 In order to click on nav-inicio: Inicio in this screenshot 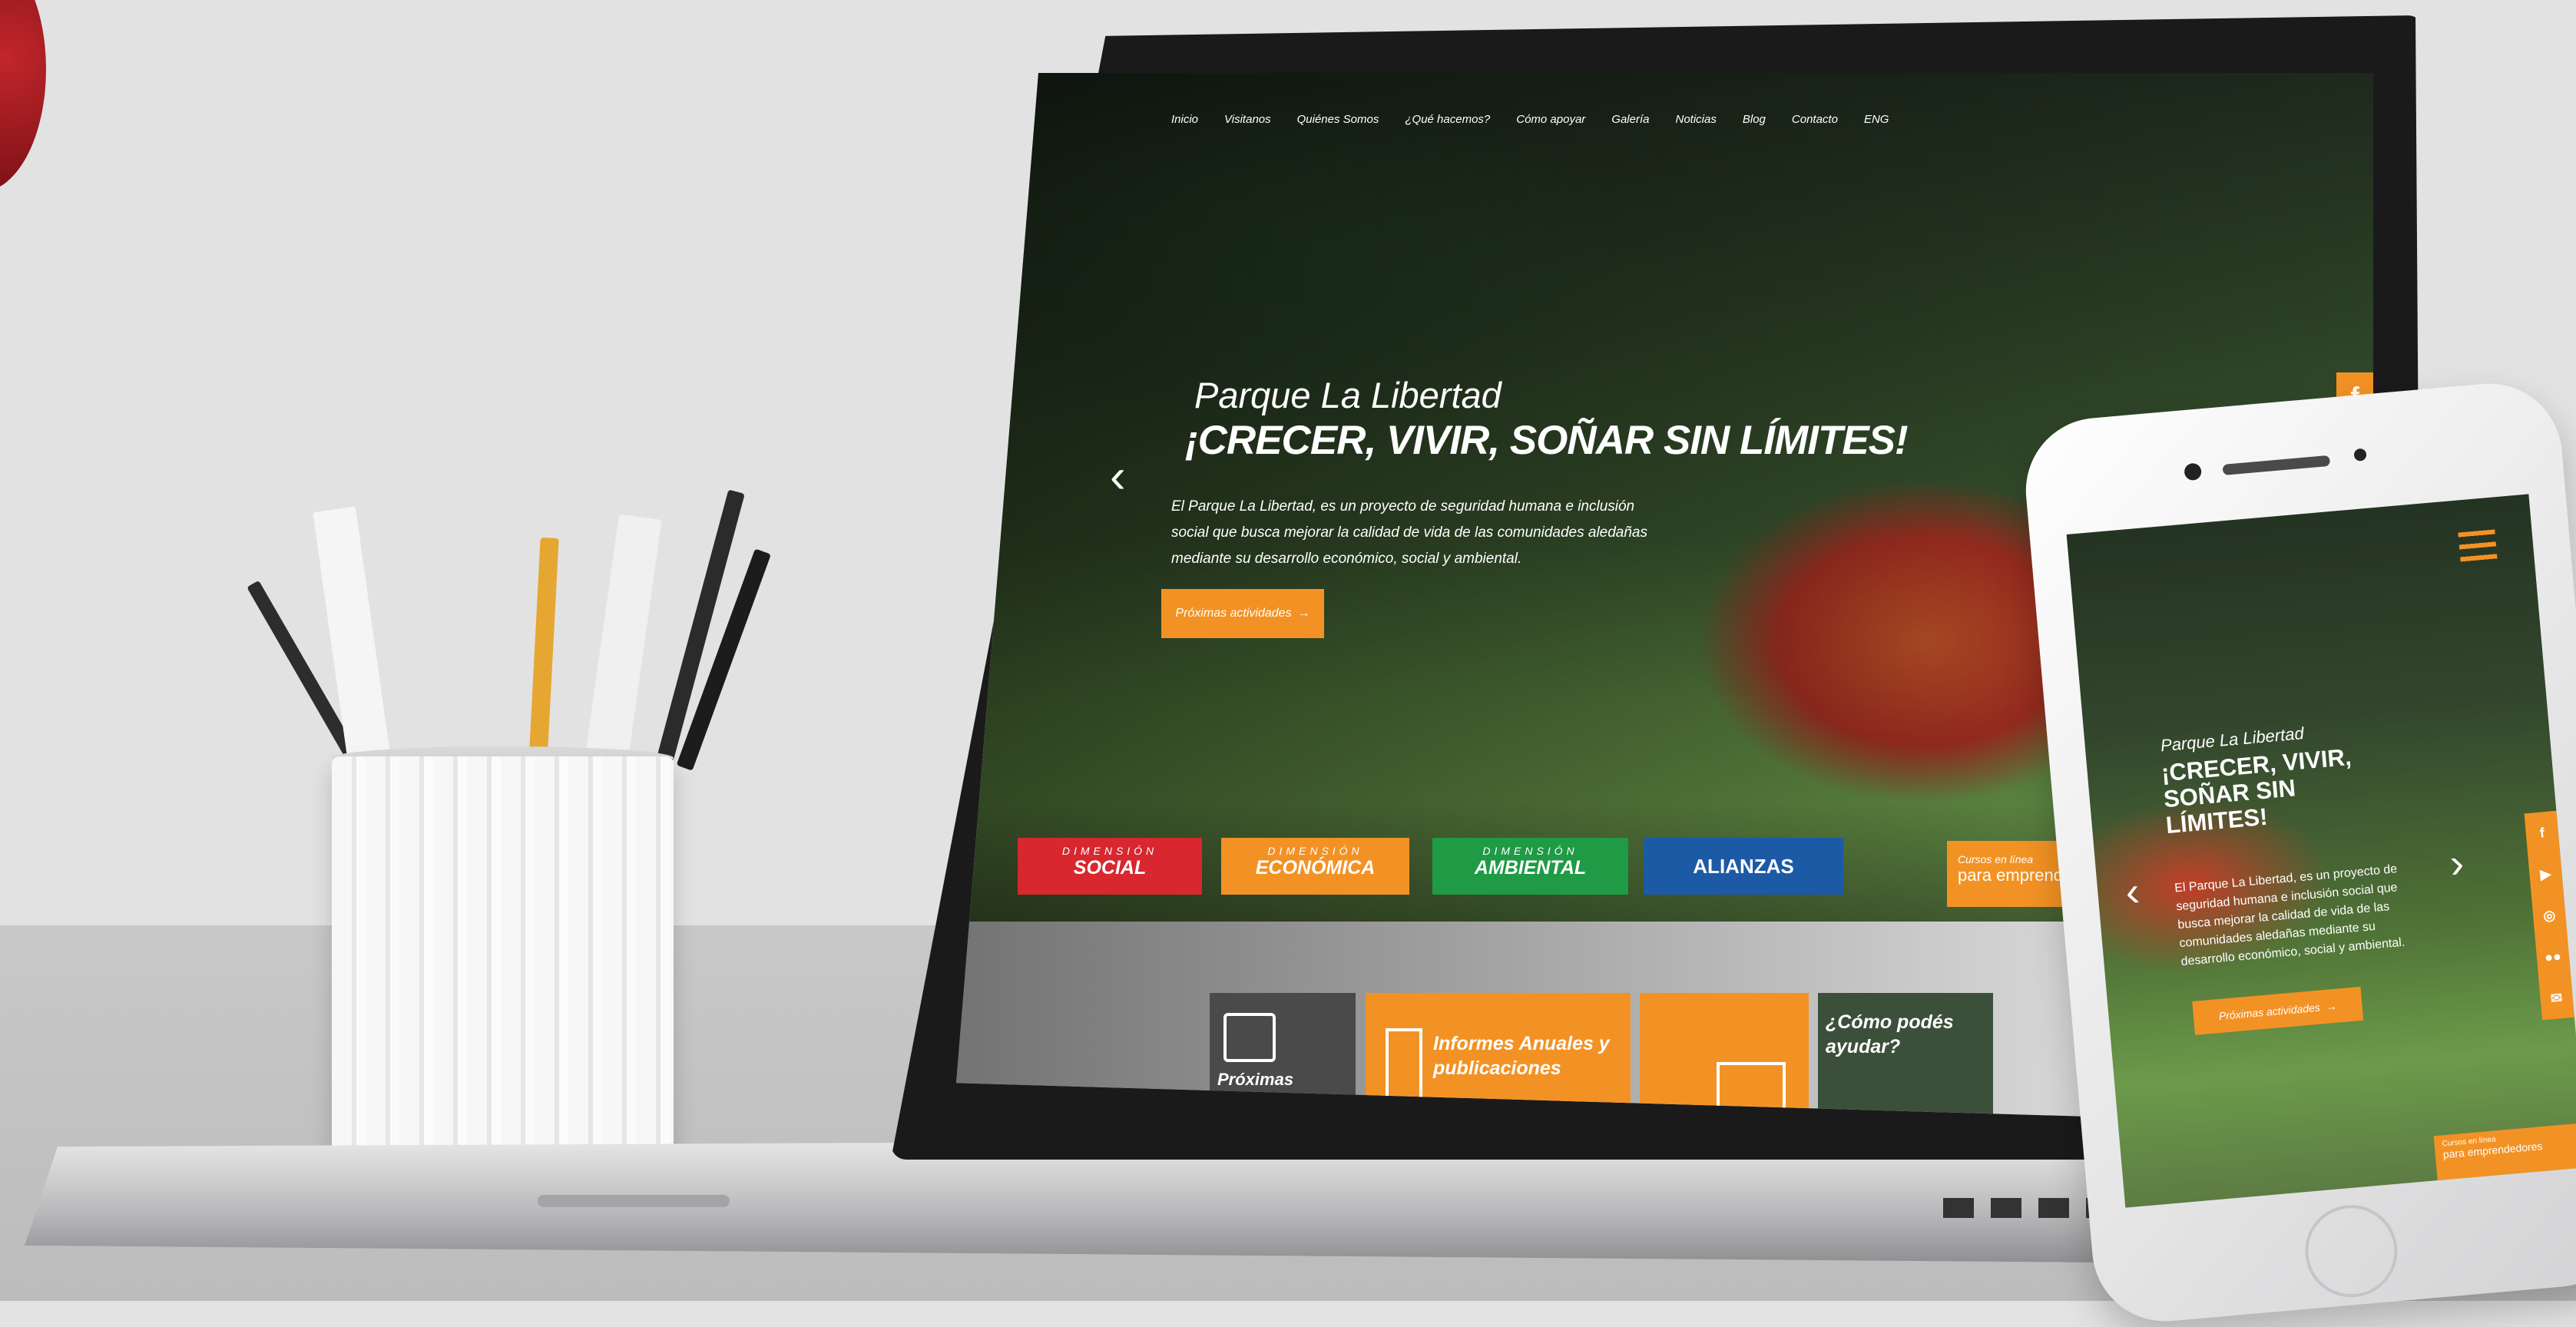, I will do `click(1184, 119)`.